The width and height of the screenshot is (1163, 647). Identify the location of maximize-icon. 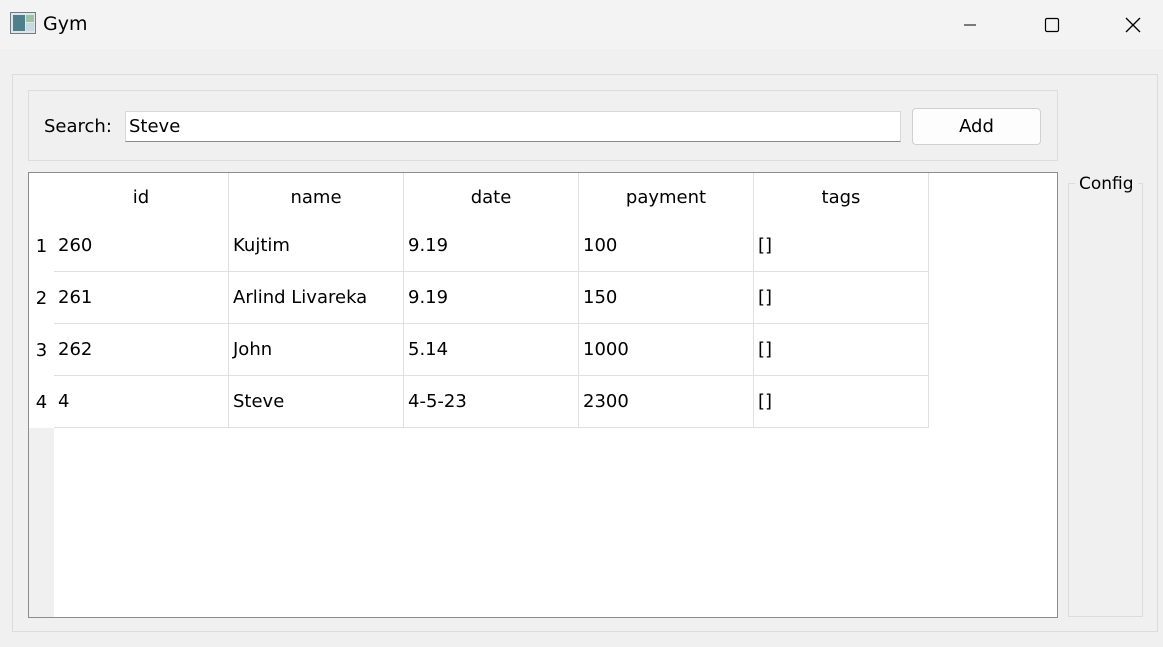
(1052, 25).